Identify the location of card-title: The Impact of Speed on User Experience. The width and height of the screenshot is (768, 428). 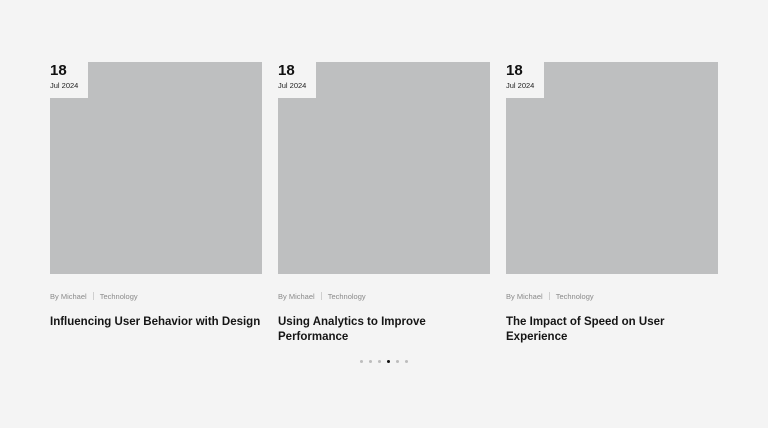
(612, 330).